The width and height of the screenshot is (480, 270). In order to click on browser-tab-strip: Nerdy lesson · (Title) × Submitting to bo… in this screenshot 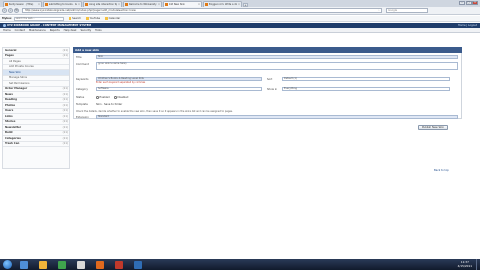, I will do `click(240, 3)`.